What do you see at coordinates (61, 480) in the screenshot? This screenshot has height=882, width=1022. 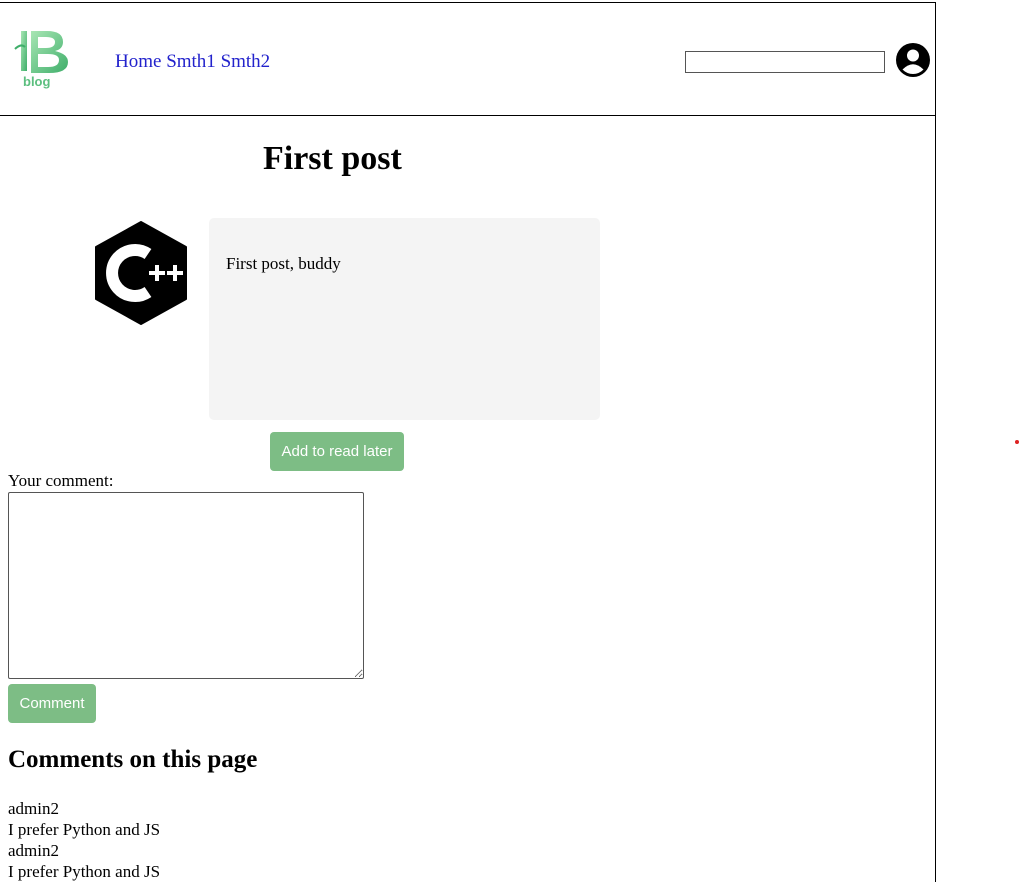 I see `comment-label: Your comment:` at bounding box center [61, 480].